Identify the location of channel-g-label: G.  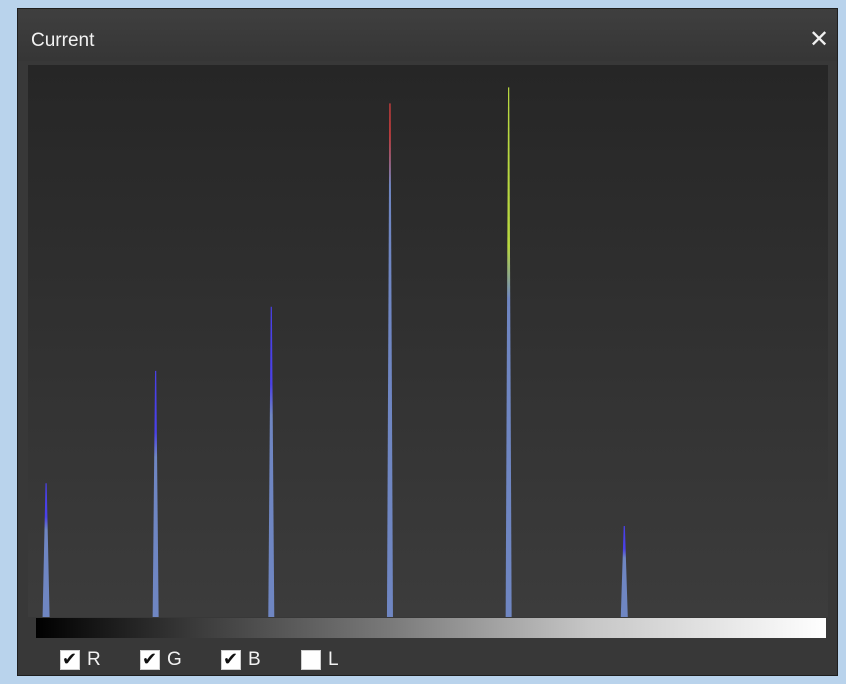
(174, 659).